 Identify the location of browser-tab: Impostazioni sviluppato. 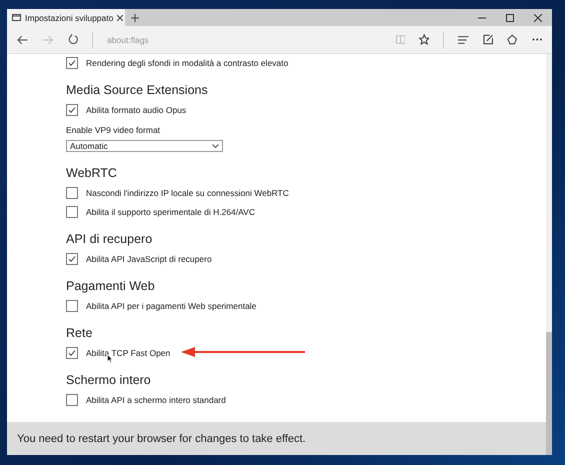
(66, 17).